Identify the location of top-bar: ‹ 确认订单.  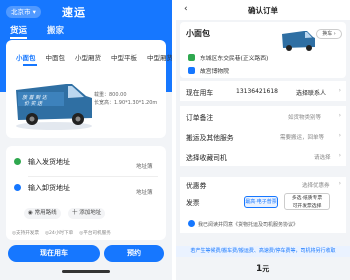
(263, 10).